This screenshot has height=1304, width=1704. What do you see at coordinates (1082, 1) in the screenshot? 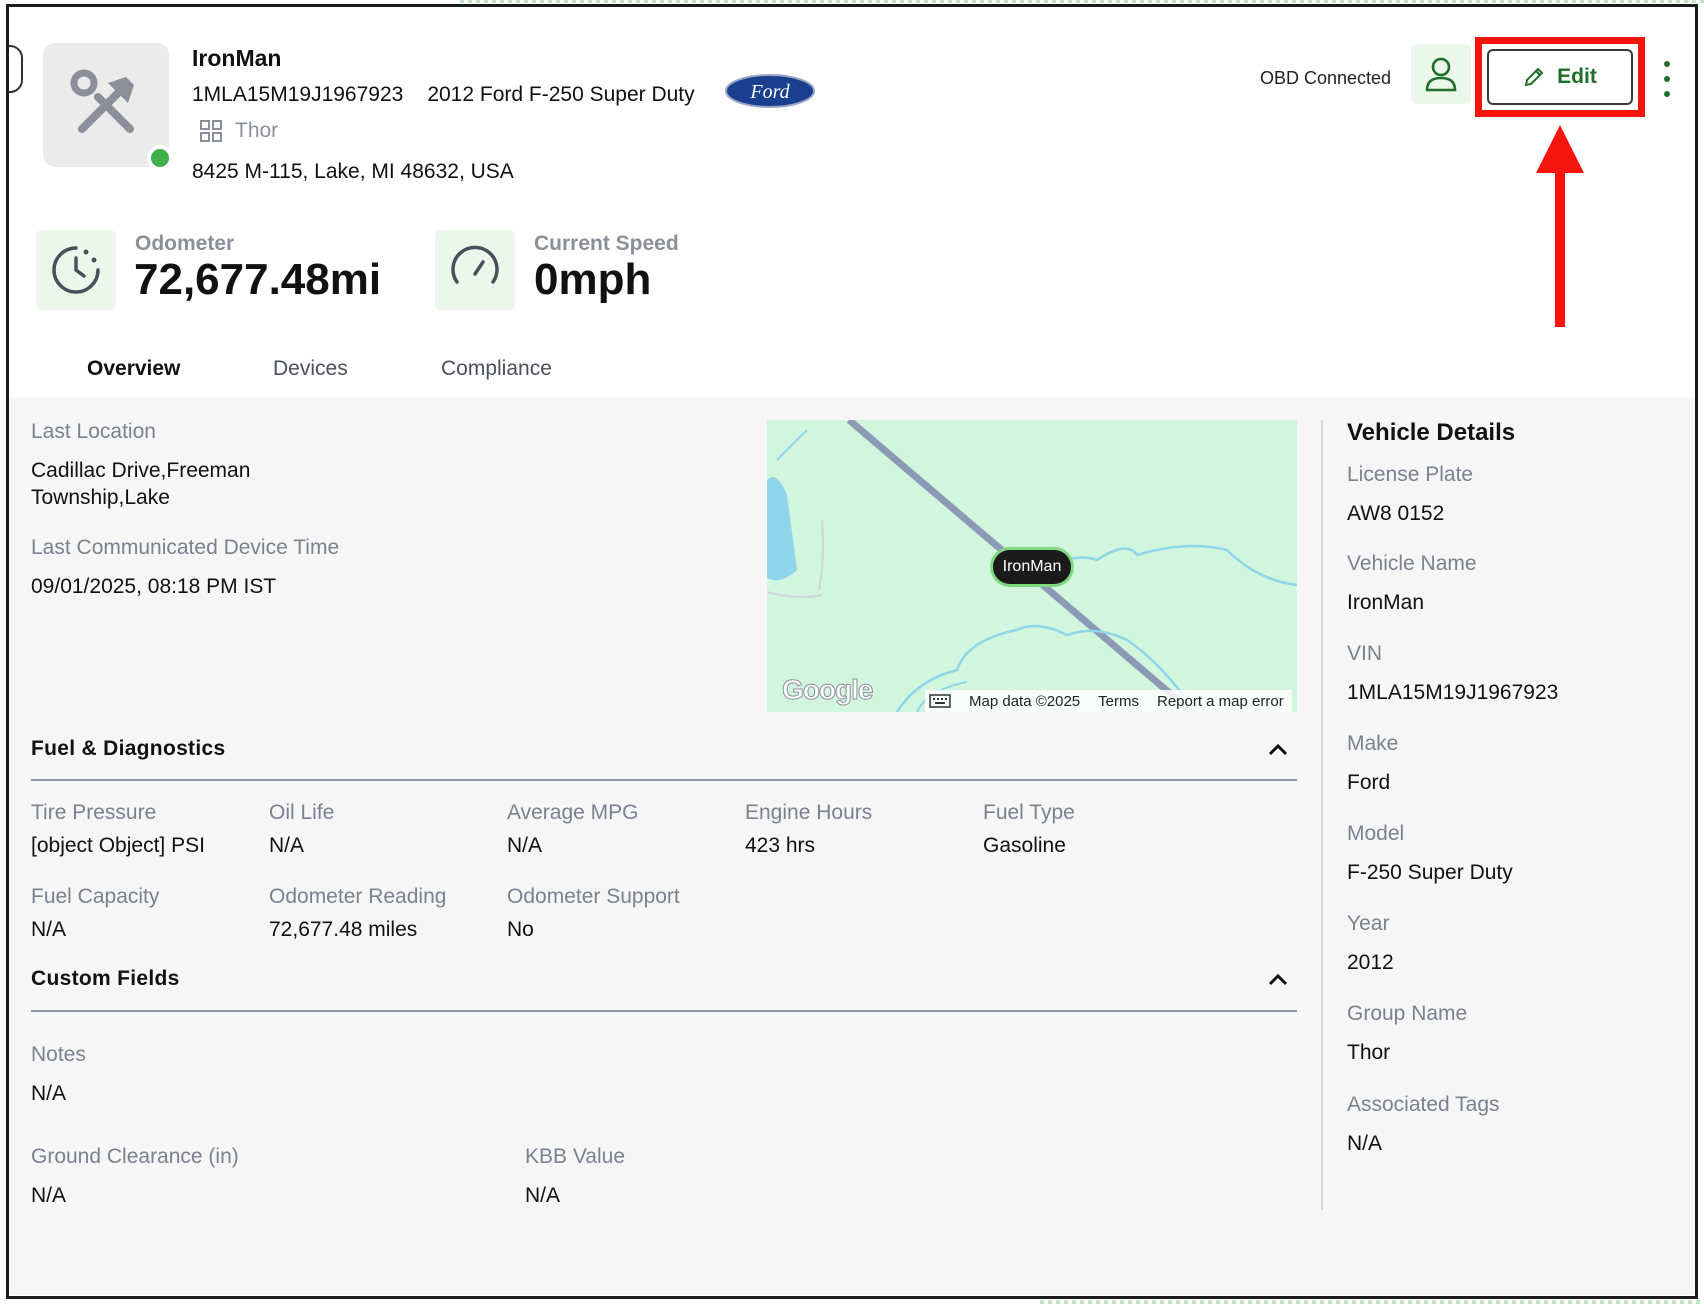
I see `frame-top-edge` at bounding box center [1082, 1].